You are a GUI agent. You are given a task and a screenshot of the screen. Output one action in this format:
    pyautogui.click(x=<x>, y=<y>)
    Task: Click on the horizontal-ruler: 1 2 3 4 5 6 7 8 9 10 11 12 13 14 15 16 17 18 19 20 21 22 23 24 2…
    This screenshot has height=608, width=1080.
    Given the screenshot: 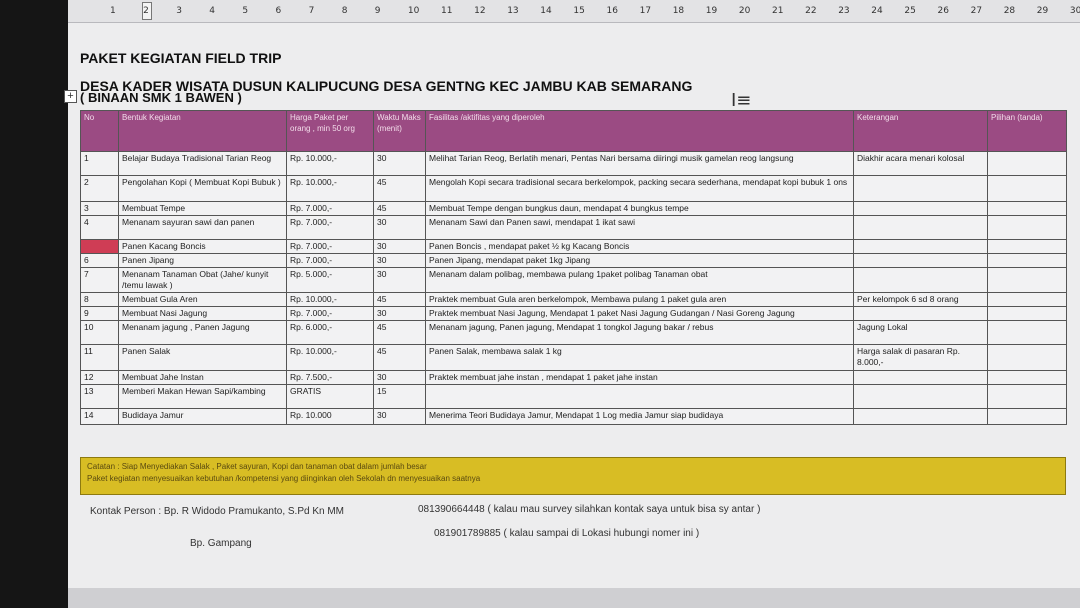 What is the action you would take?
    pyautogui.click(x=574, y=11)
    